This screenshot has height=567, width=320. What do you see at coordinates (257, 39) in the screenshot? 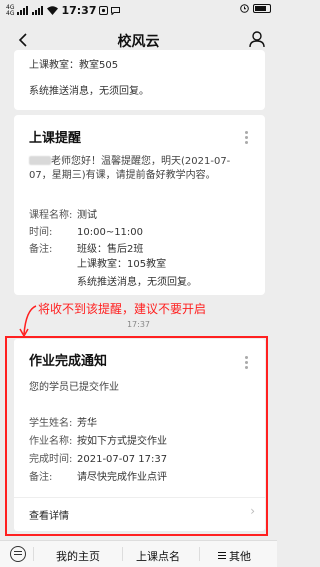
I see `person-icon` at bounding box center [257, 39].